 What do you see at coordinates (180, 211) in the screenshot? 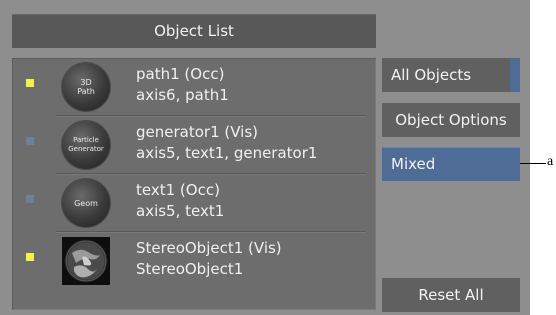
I see `object-hierarchy: axis5, text1` at bounding box center [180, 211].